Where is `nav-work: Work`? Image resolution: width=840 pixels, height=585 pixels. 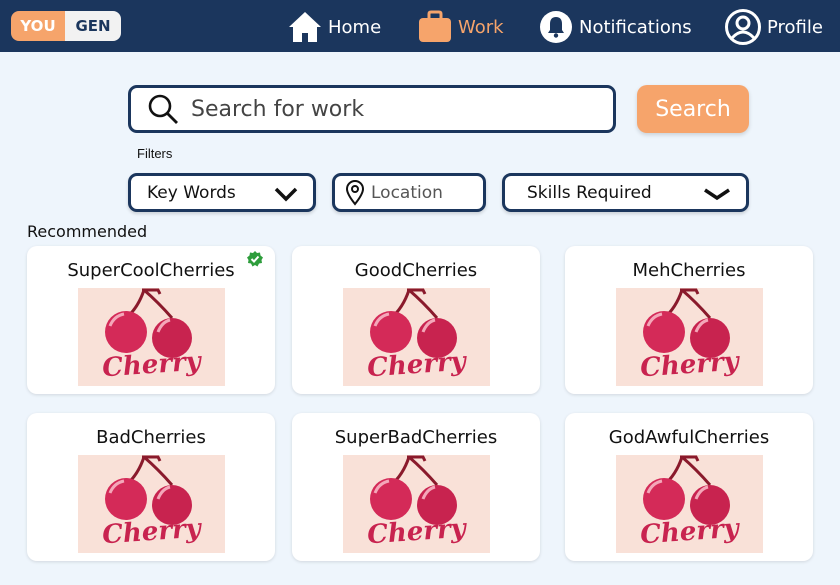 nav-work: Work is located at coordinates (460, 27).